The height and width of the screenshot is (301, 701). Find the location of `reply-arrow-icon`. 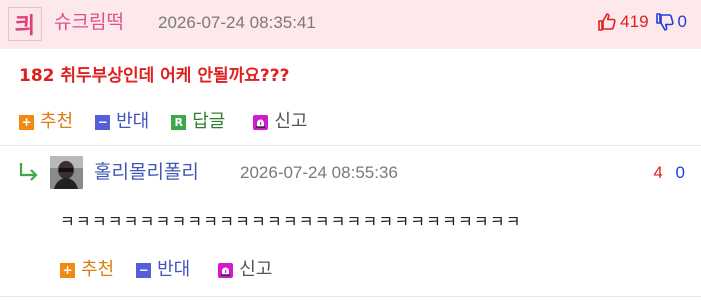

reply-arrow-icon is located at coordinates (28, 172).